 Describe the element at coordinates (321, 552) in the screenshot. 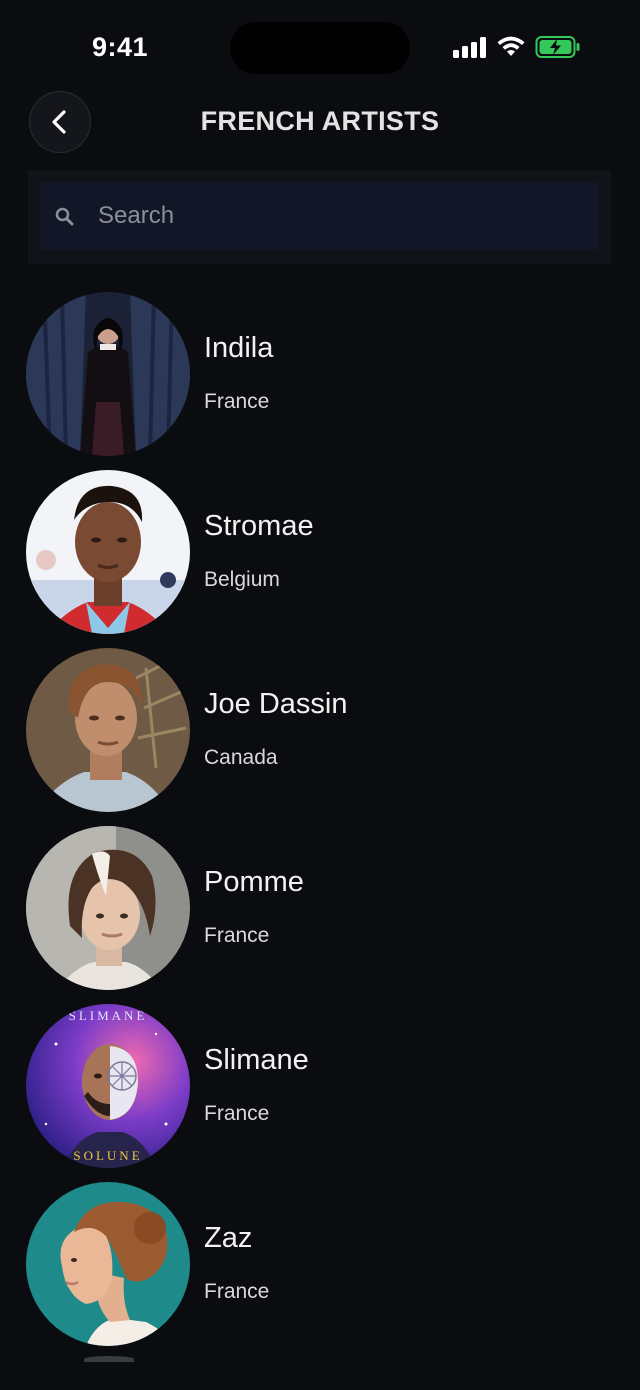

I see `list-item: Stromae Belgium` at that location.